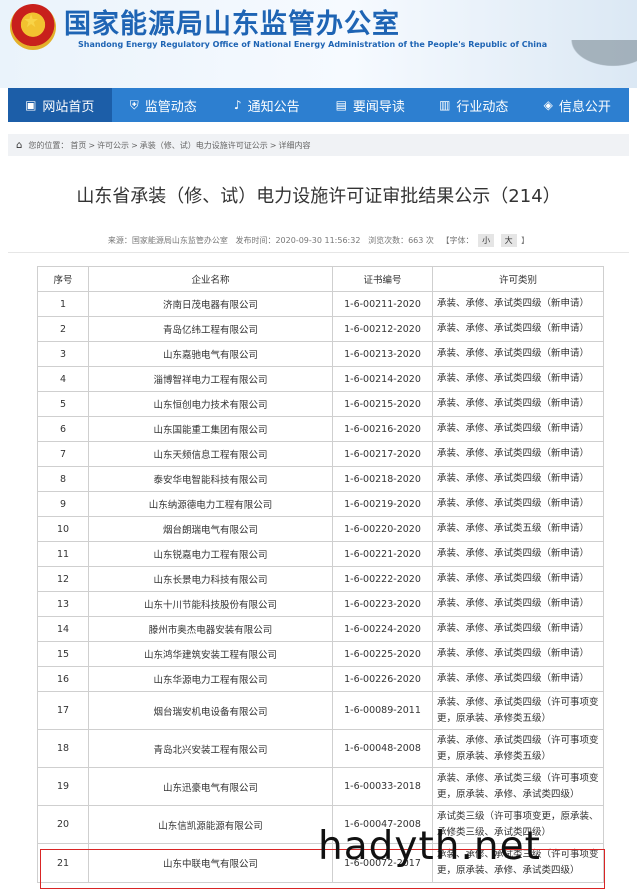 Image resolution: width=637 pixels, height=892 pixels. I want to click on row-index: 11, so click(63, 554).